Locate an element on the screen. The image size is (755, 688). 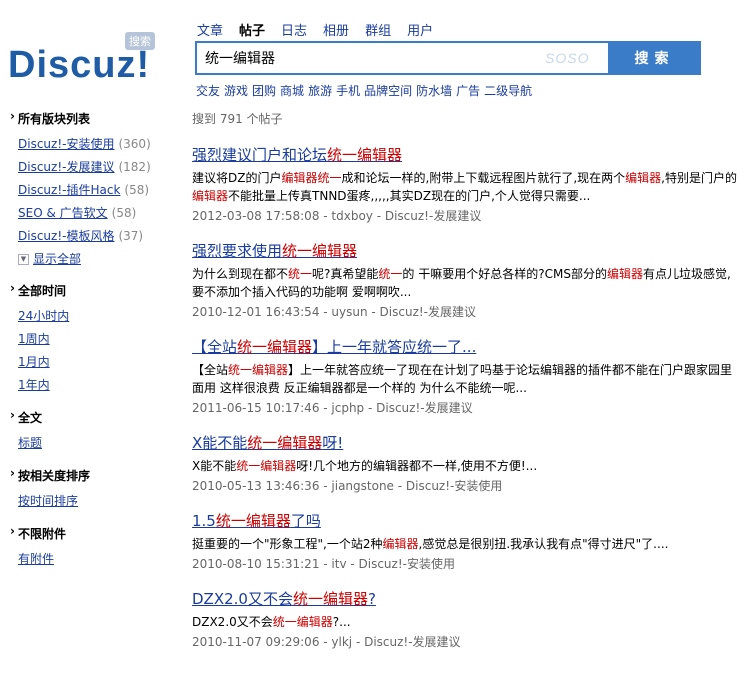
attachment-filter-link: 有附件 is located at coordinates (36, 559).